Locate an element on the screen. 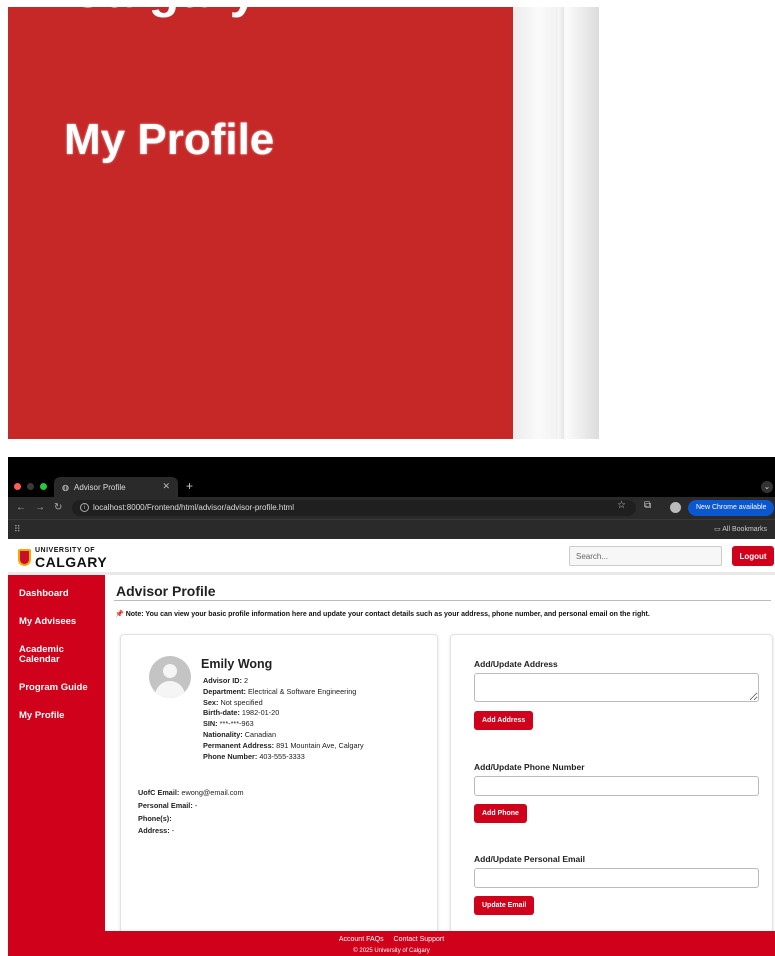  tab-search-icon: ⌄ is located at coordinates (767, 487).